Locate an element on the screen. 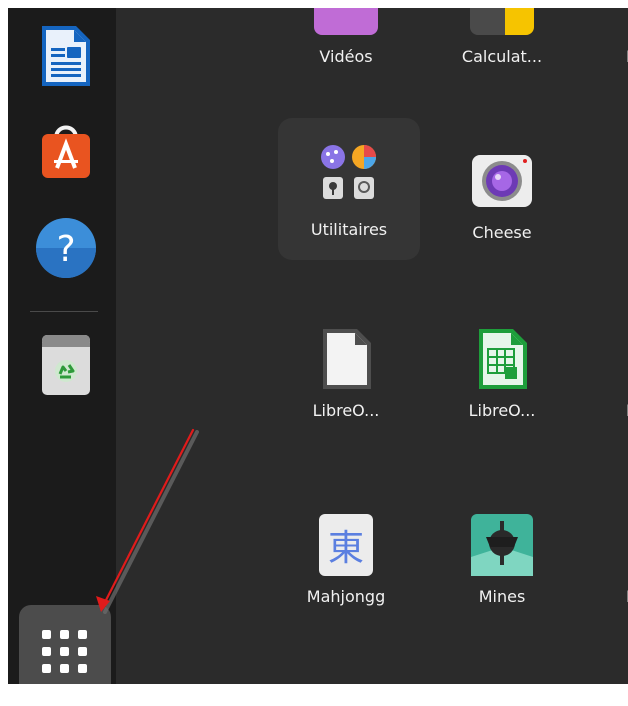  app-label: Cheese is located at coordinates (502, 232).